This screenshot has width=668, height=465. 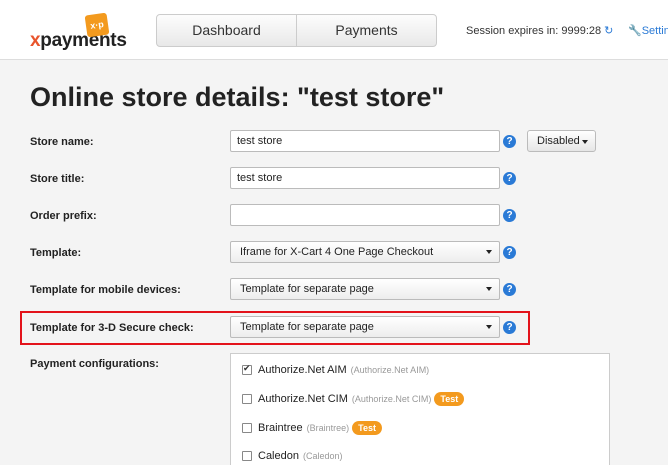 What do you see at coordinates (608, 31) in the screenshot?
I see `refresh-icon: ↻` at bounding box center [608, 31].